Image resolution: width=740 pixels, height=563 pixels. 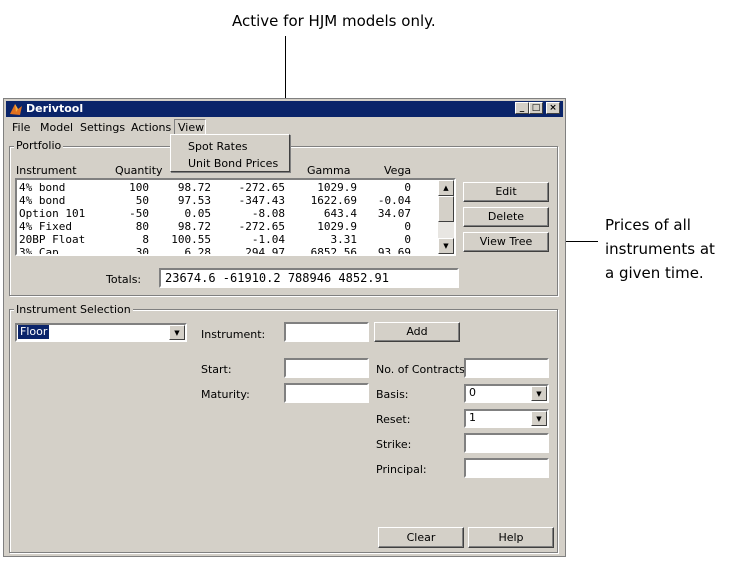 I want to click on menu-file: File, so click(x=21, y=127).